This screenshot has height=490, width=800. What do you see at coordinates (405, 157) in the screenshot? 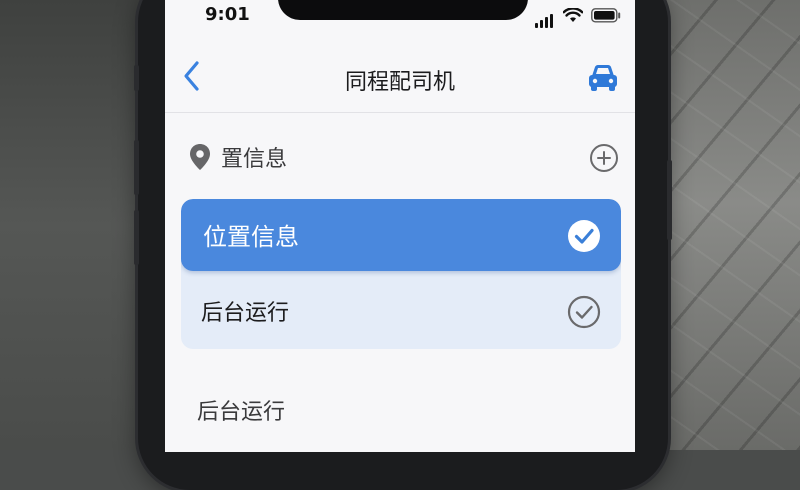
I see `location-row: 置信息` at bounding box center [405, 157].